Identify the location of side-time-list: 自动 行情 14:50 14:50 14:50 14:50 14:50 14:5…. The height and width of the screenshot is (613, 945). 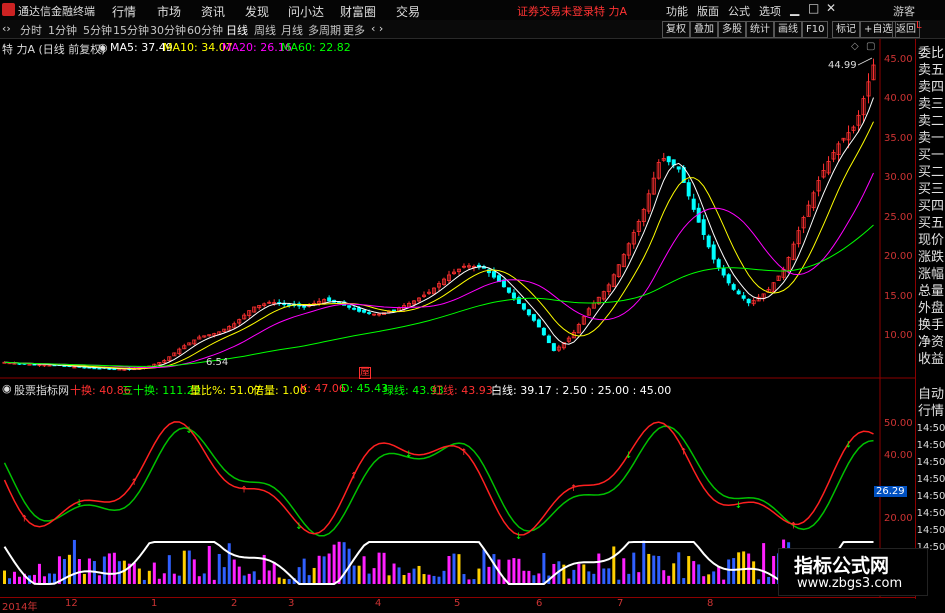
(930, 471).